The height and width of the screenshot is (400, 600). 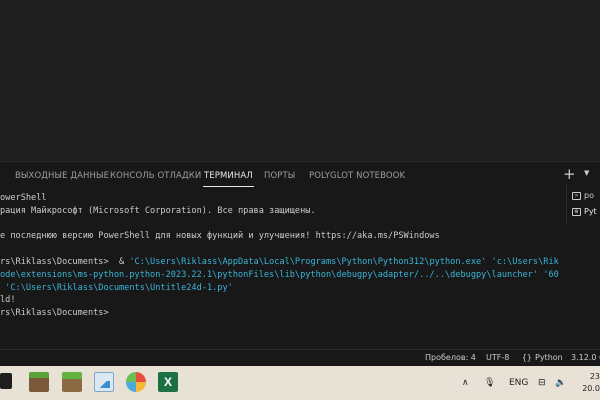 What do you see at coordinates (569, 174) in the screenshot?
I see `new-terminal-button: +` at bounding box center [569, 174].